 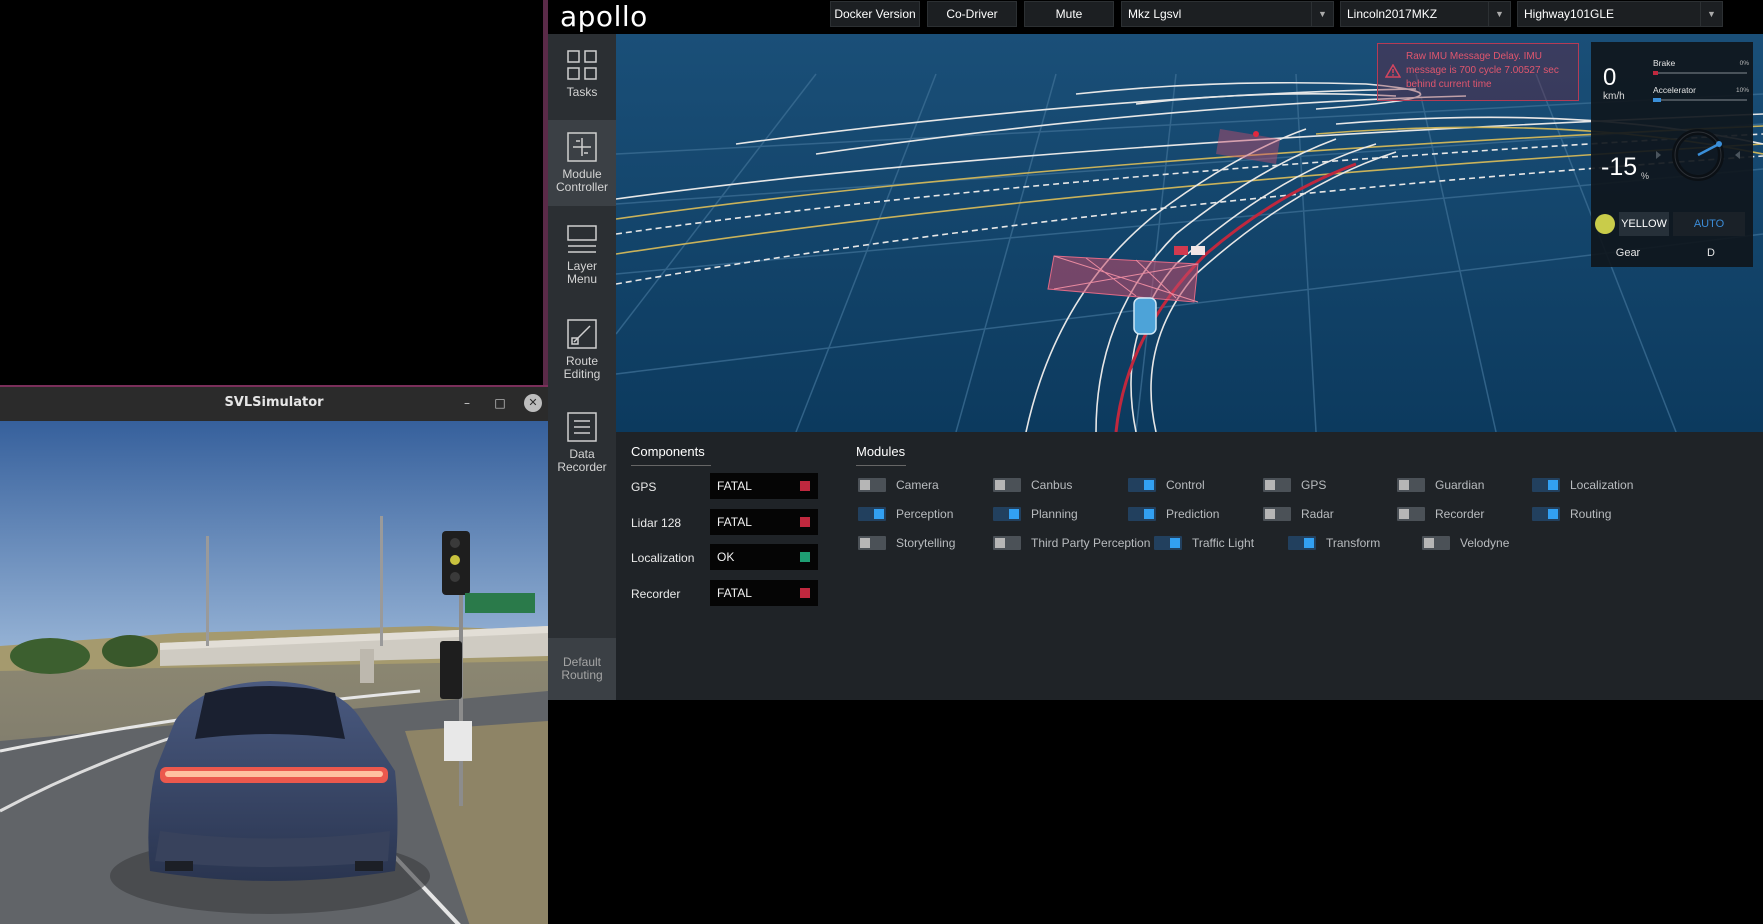 What do you see at coordinates (582, 467) in the screenshot?
I see `sidebar-item-label: Recorder` at bounding box center [582, 467].